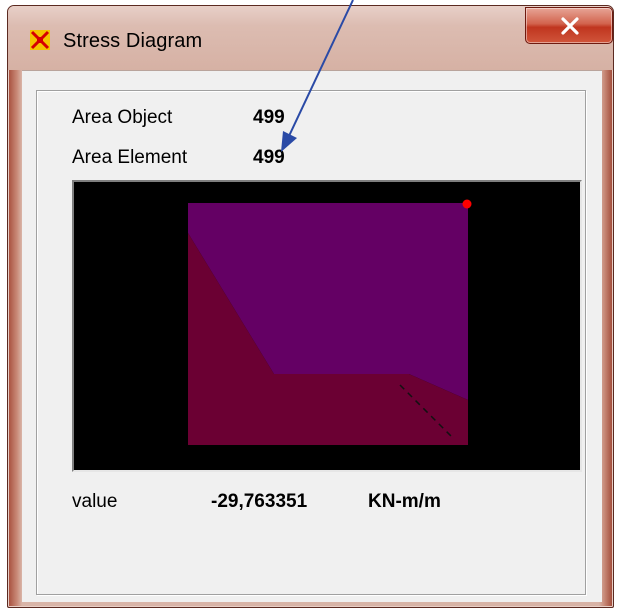  What do you see at coordinates (259, 501) in the screenshot?
I see `value-readout: -29,763351` at bounding box center [259, 501].